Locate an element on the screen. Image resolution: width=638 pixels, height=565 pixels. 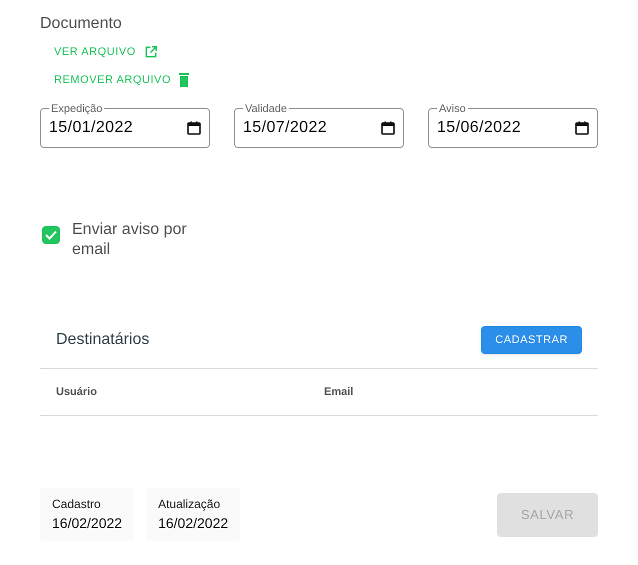
trash-icon is located at coordinates (184, 80).